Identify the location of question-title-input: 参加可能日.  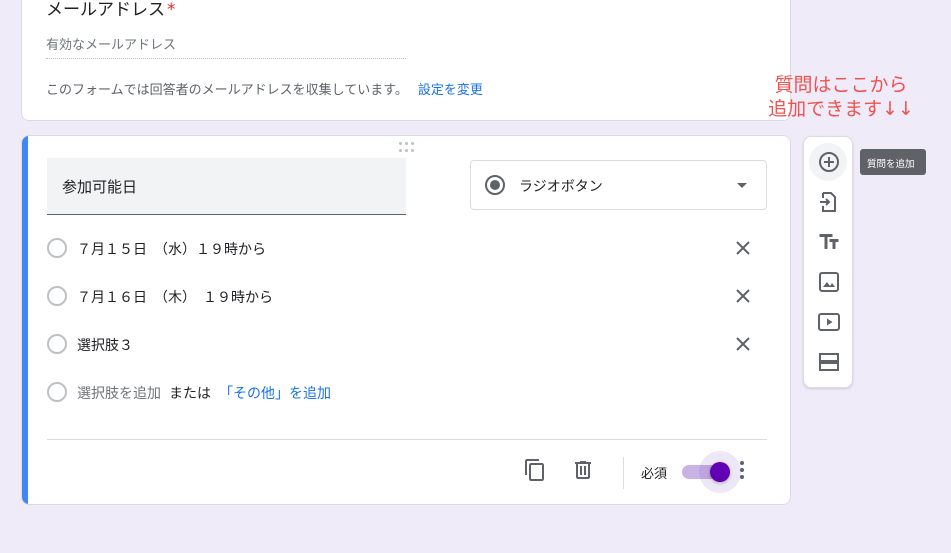
(226, 186).